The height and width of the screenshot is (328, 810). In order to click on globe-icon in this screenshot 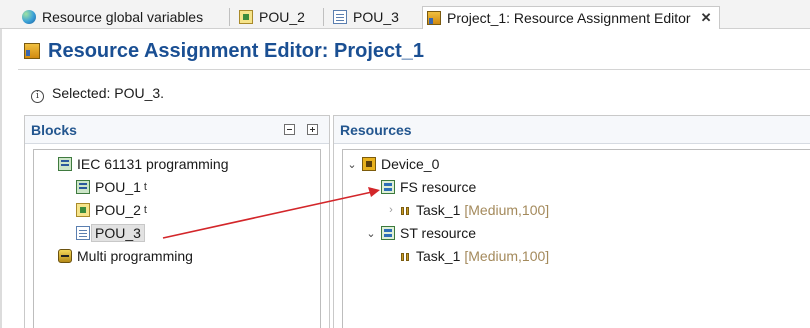, I will do `click(29, 17)`.